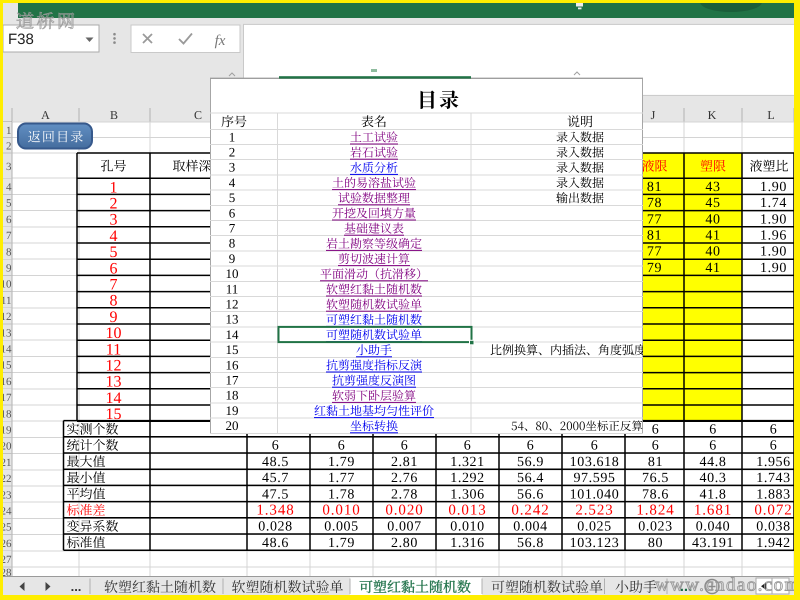 The image size is (800, 600). What do you see at coordinates (404, 462) in the screenshot?
I see `svg-text: 2.81` at bounding box center [404, 462].